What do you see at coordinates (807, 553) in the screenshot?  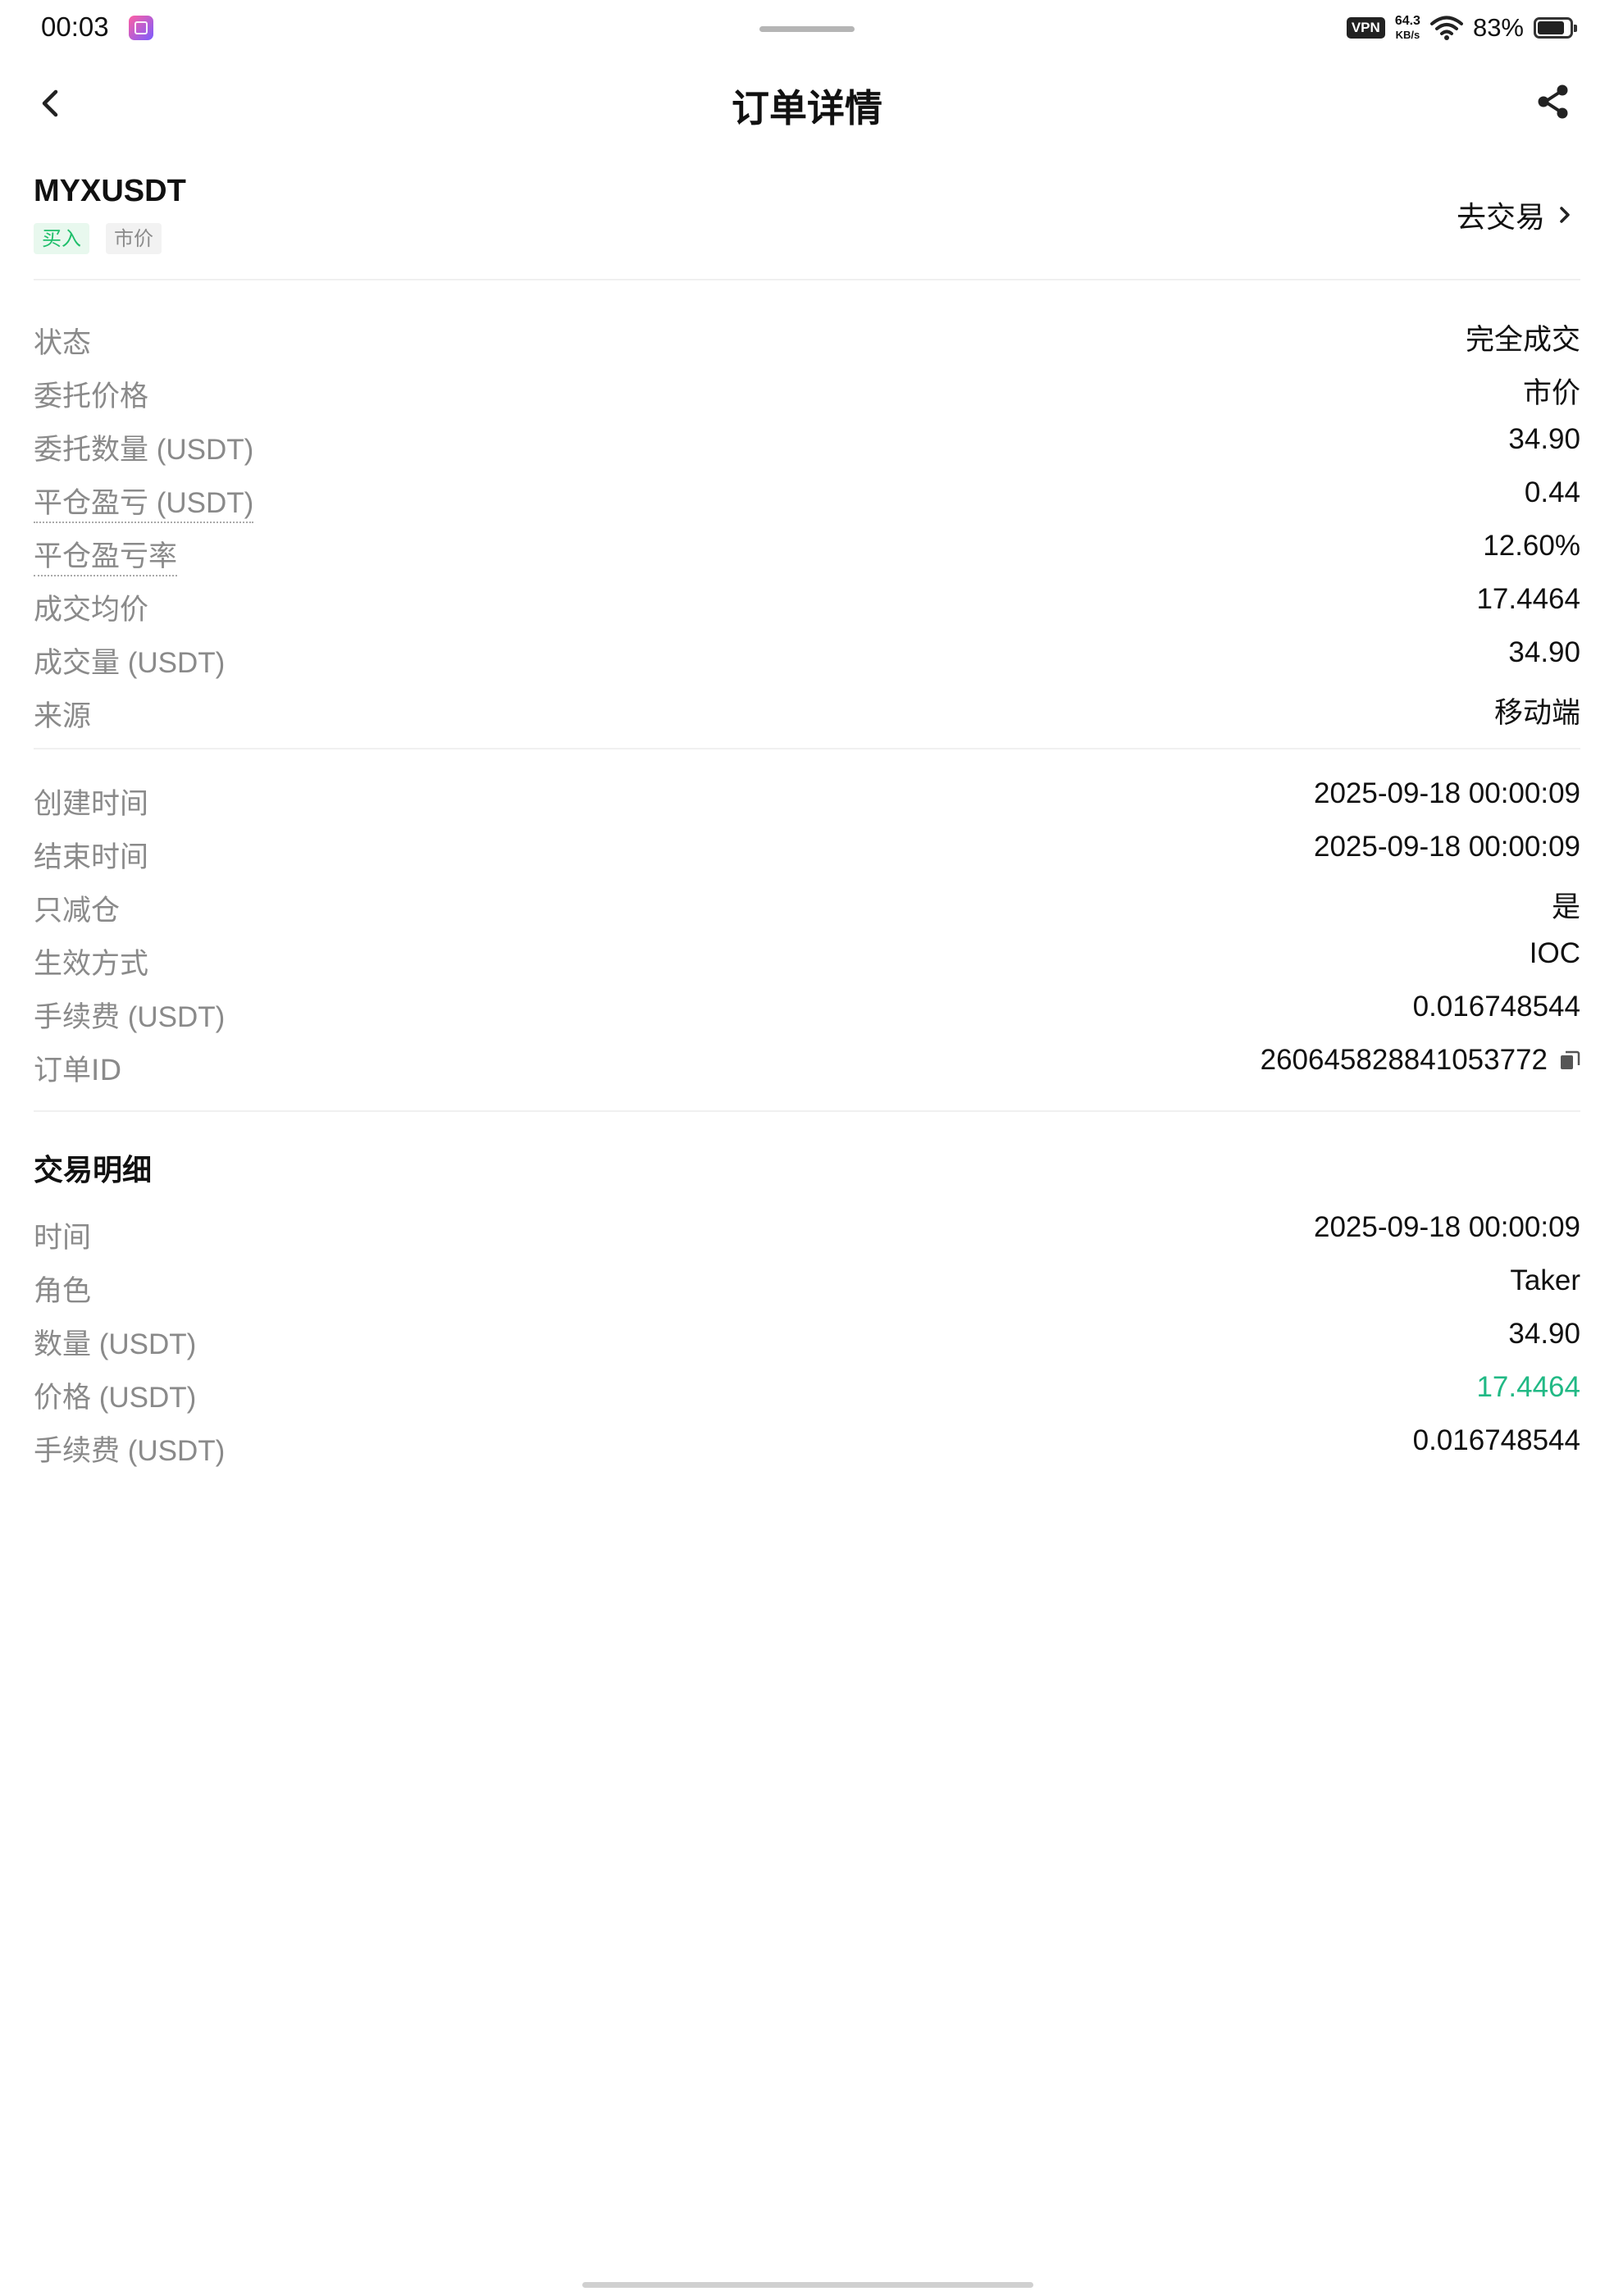 I see `detail-row-close-pnl-rate: 平仓盈亏率 12.60%` at bounding box center [807, 553].